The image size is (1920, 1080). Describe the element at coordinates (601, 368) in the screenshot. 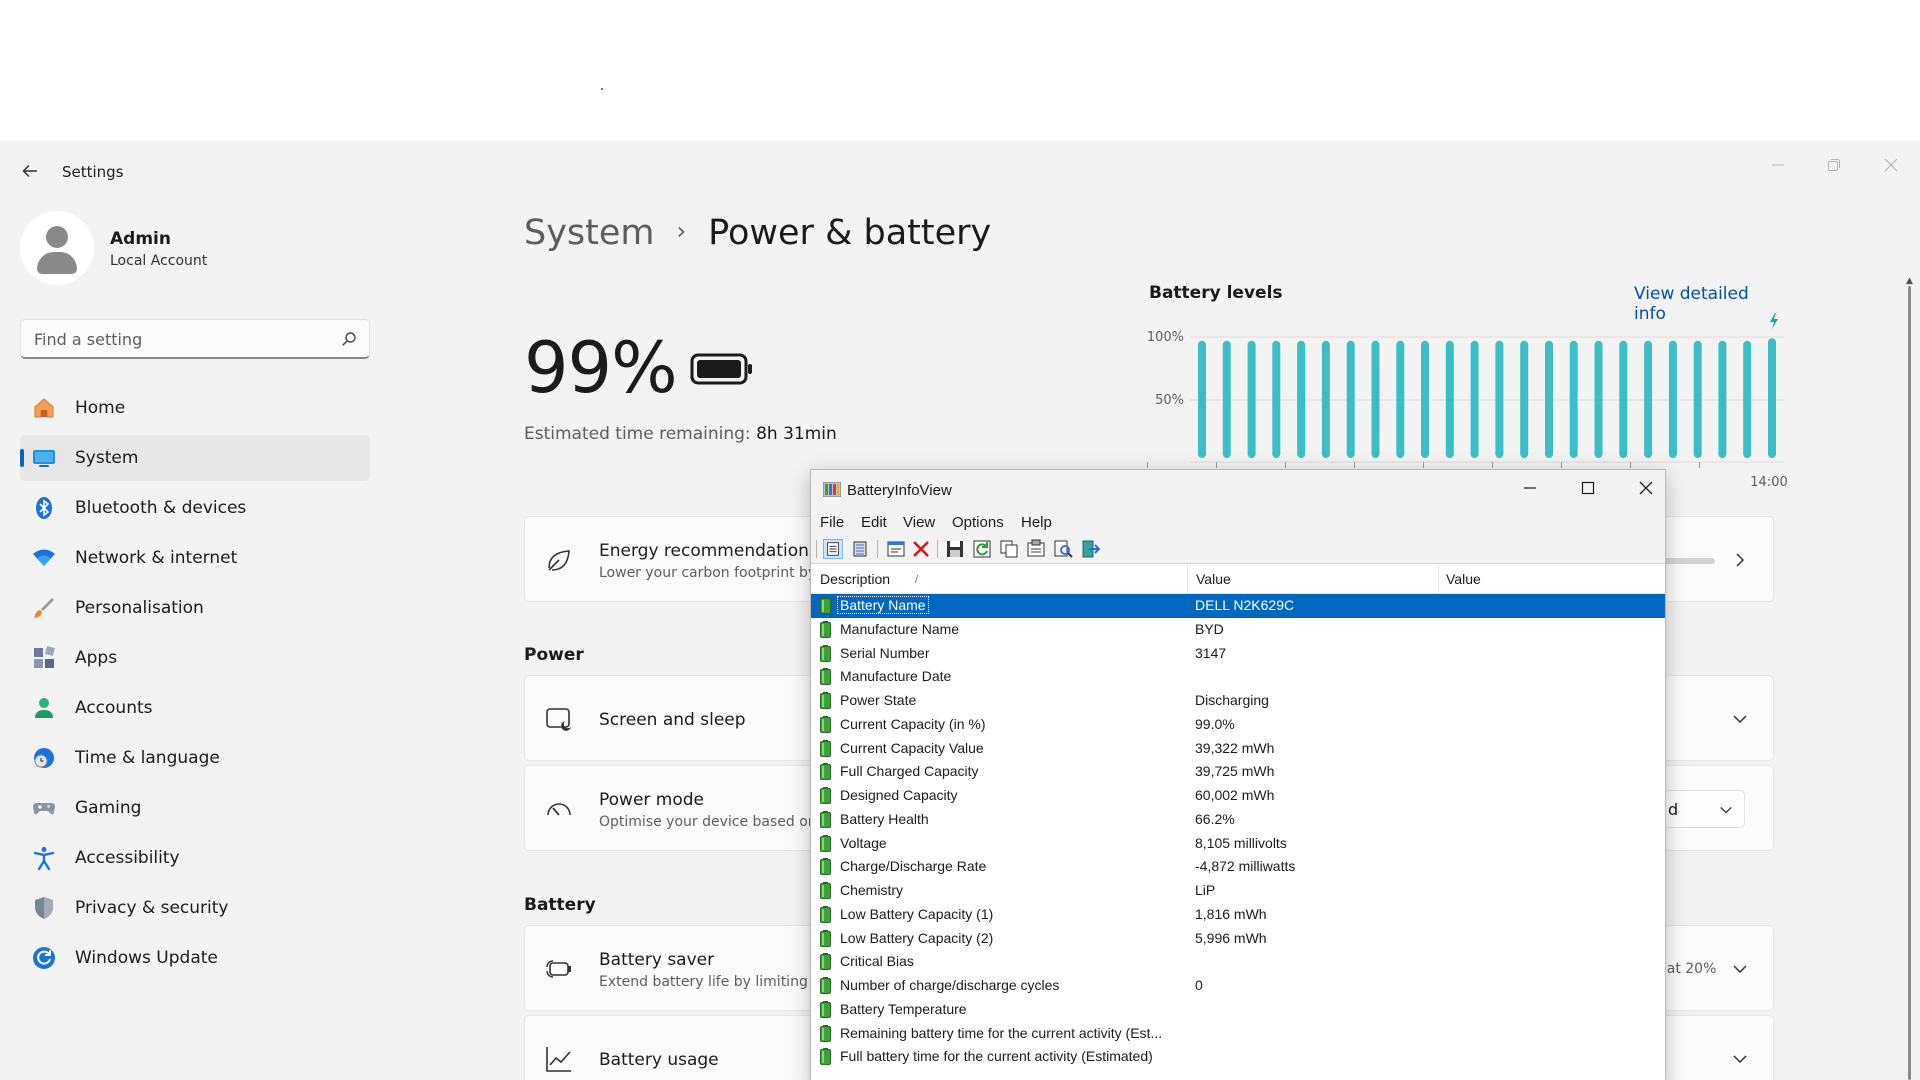

I see `battery-percentage: 99%` at that location.